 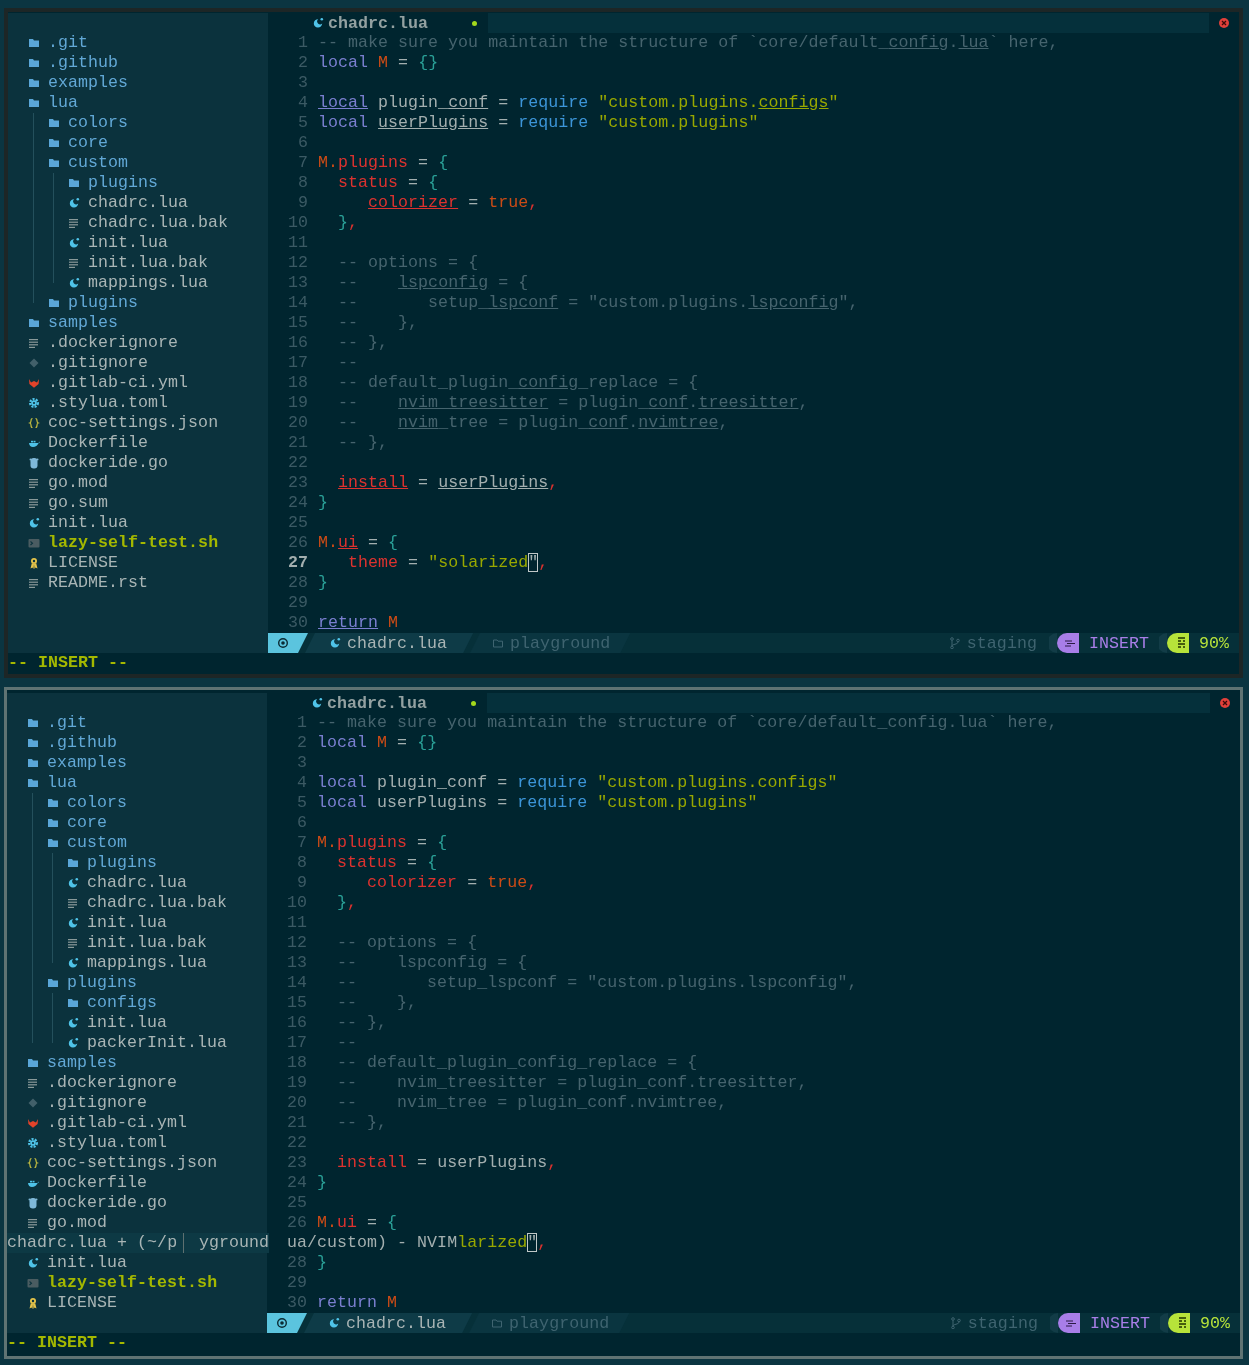 What do you see at coordinates (301, 763) in the screenshot?
I see `line-number: 3` at bounding box center [301, 763].